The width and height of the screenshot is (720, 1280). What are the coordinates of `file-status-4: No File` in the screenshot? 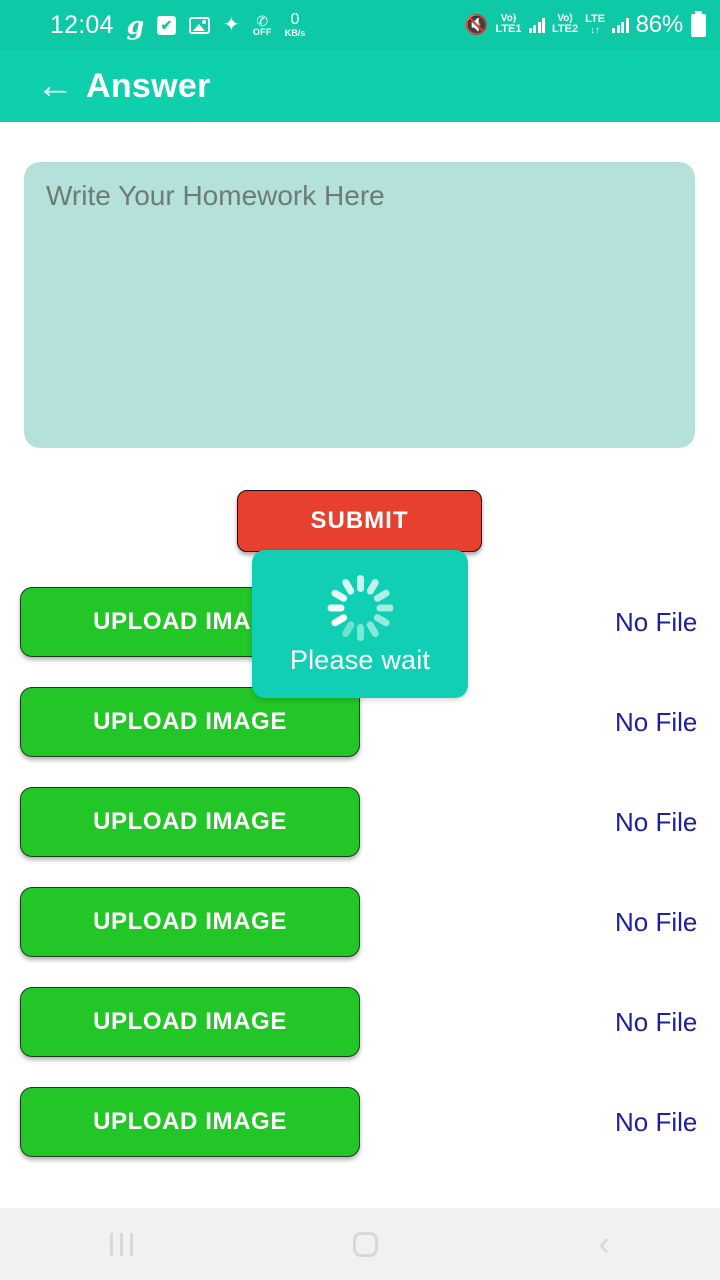 It's located at (656, 921).